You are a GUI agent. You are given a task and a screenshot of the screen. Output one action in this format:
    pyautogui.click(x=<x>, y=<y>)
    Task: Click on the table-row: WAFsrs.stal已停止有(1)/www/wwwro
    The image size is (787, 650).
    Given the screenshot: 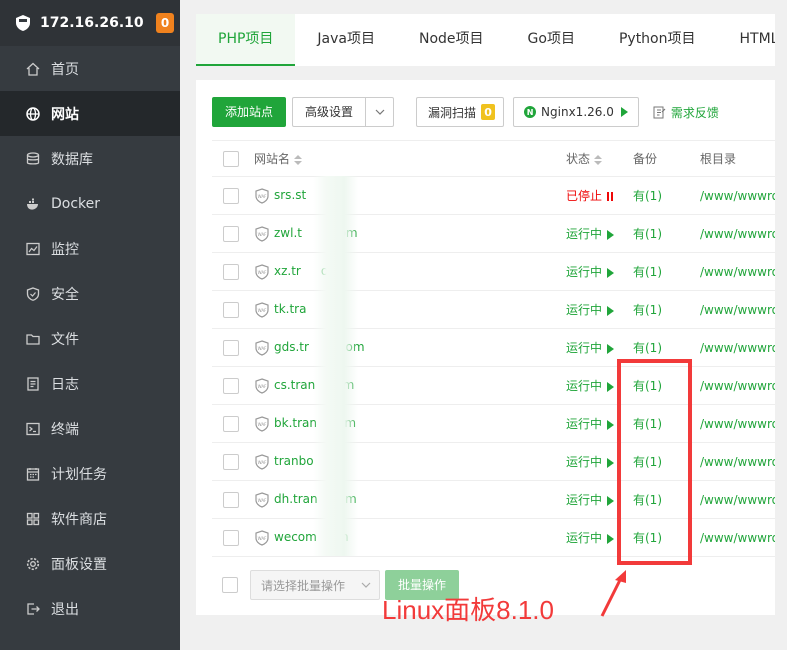 What is the action you would take?
    pyautogui.click(x=493, y=195)
    